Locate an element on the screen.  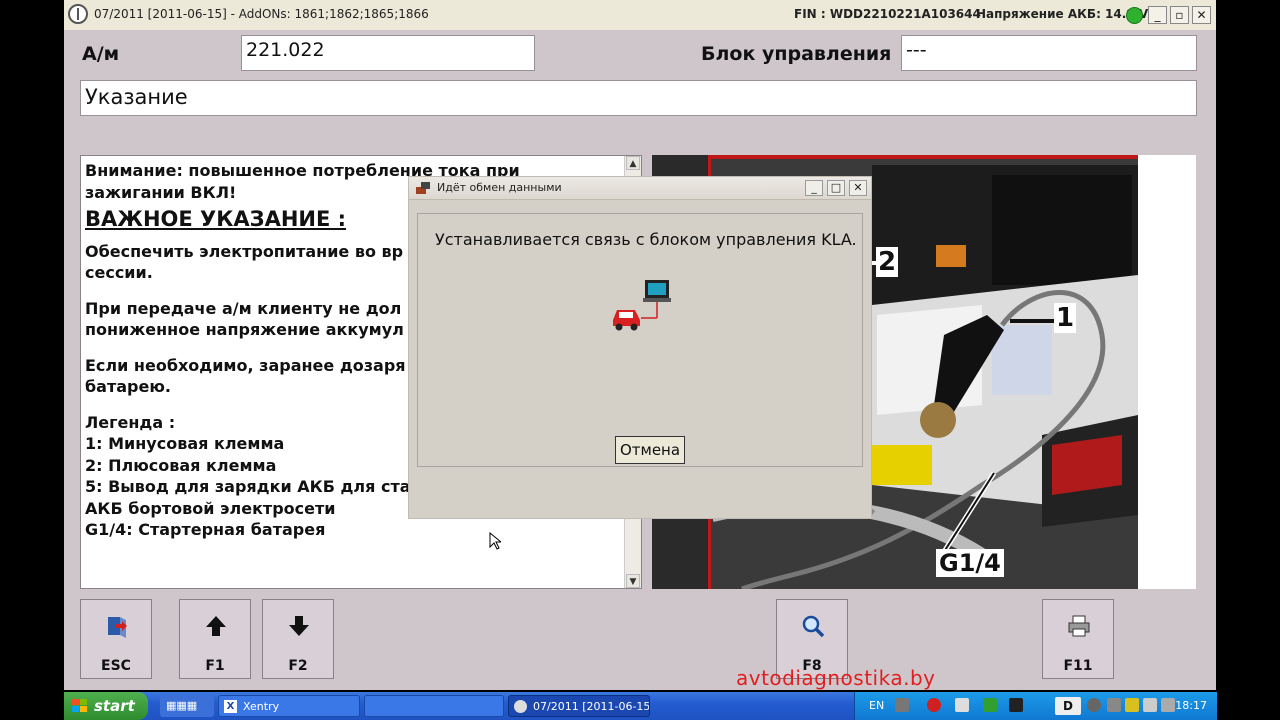
xentry-icon: X is located at coordinates (230, 706).